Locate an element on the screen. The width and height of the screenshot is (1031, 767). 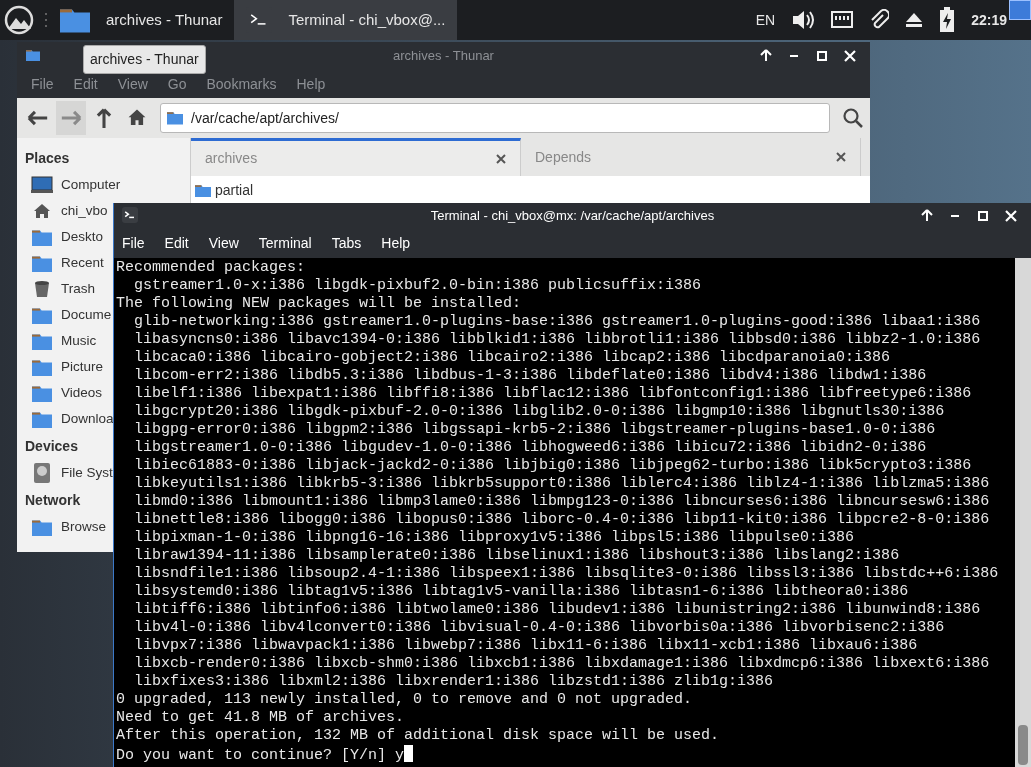
terminal-line: libsystemd0:i386 libtag1v5:i386 libtag1v5-vanilla:i386 libtasn1-6:i386 libtheora0:i386 is located at coordinates (521, 591).